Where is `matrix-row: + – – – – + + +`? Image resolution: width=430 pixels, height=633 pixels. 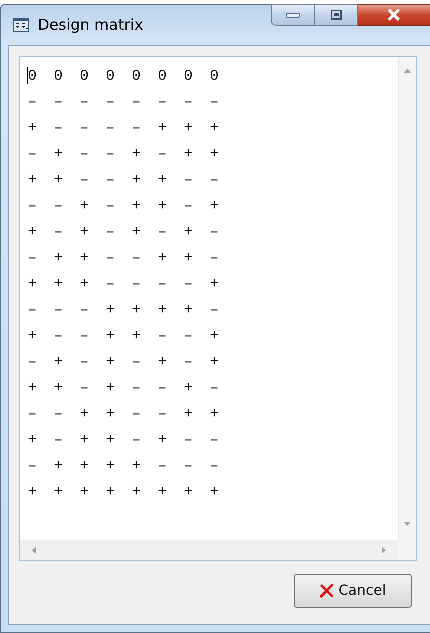 matrix-row: + – – – – + + + is located at coordinates (126, 128).